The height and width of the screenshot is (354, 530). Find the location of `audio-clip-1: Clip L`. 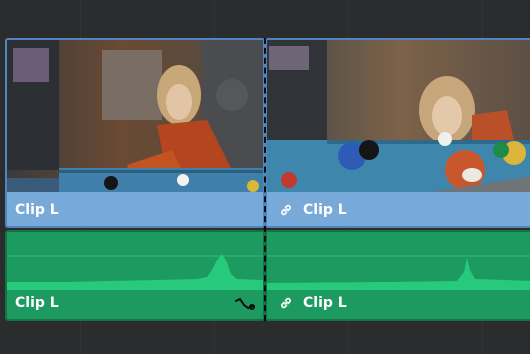

audio-clip-1: Clip L is located at coordinates (135, 275).